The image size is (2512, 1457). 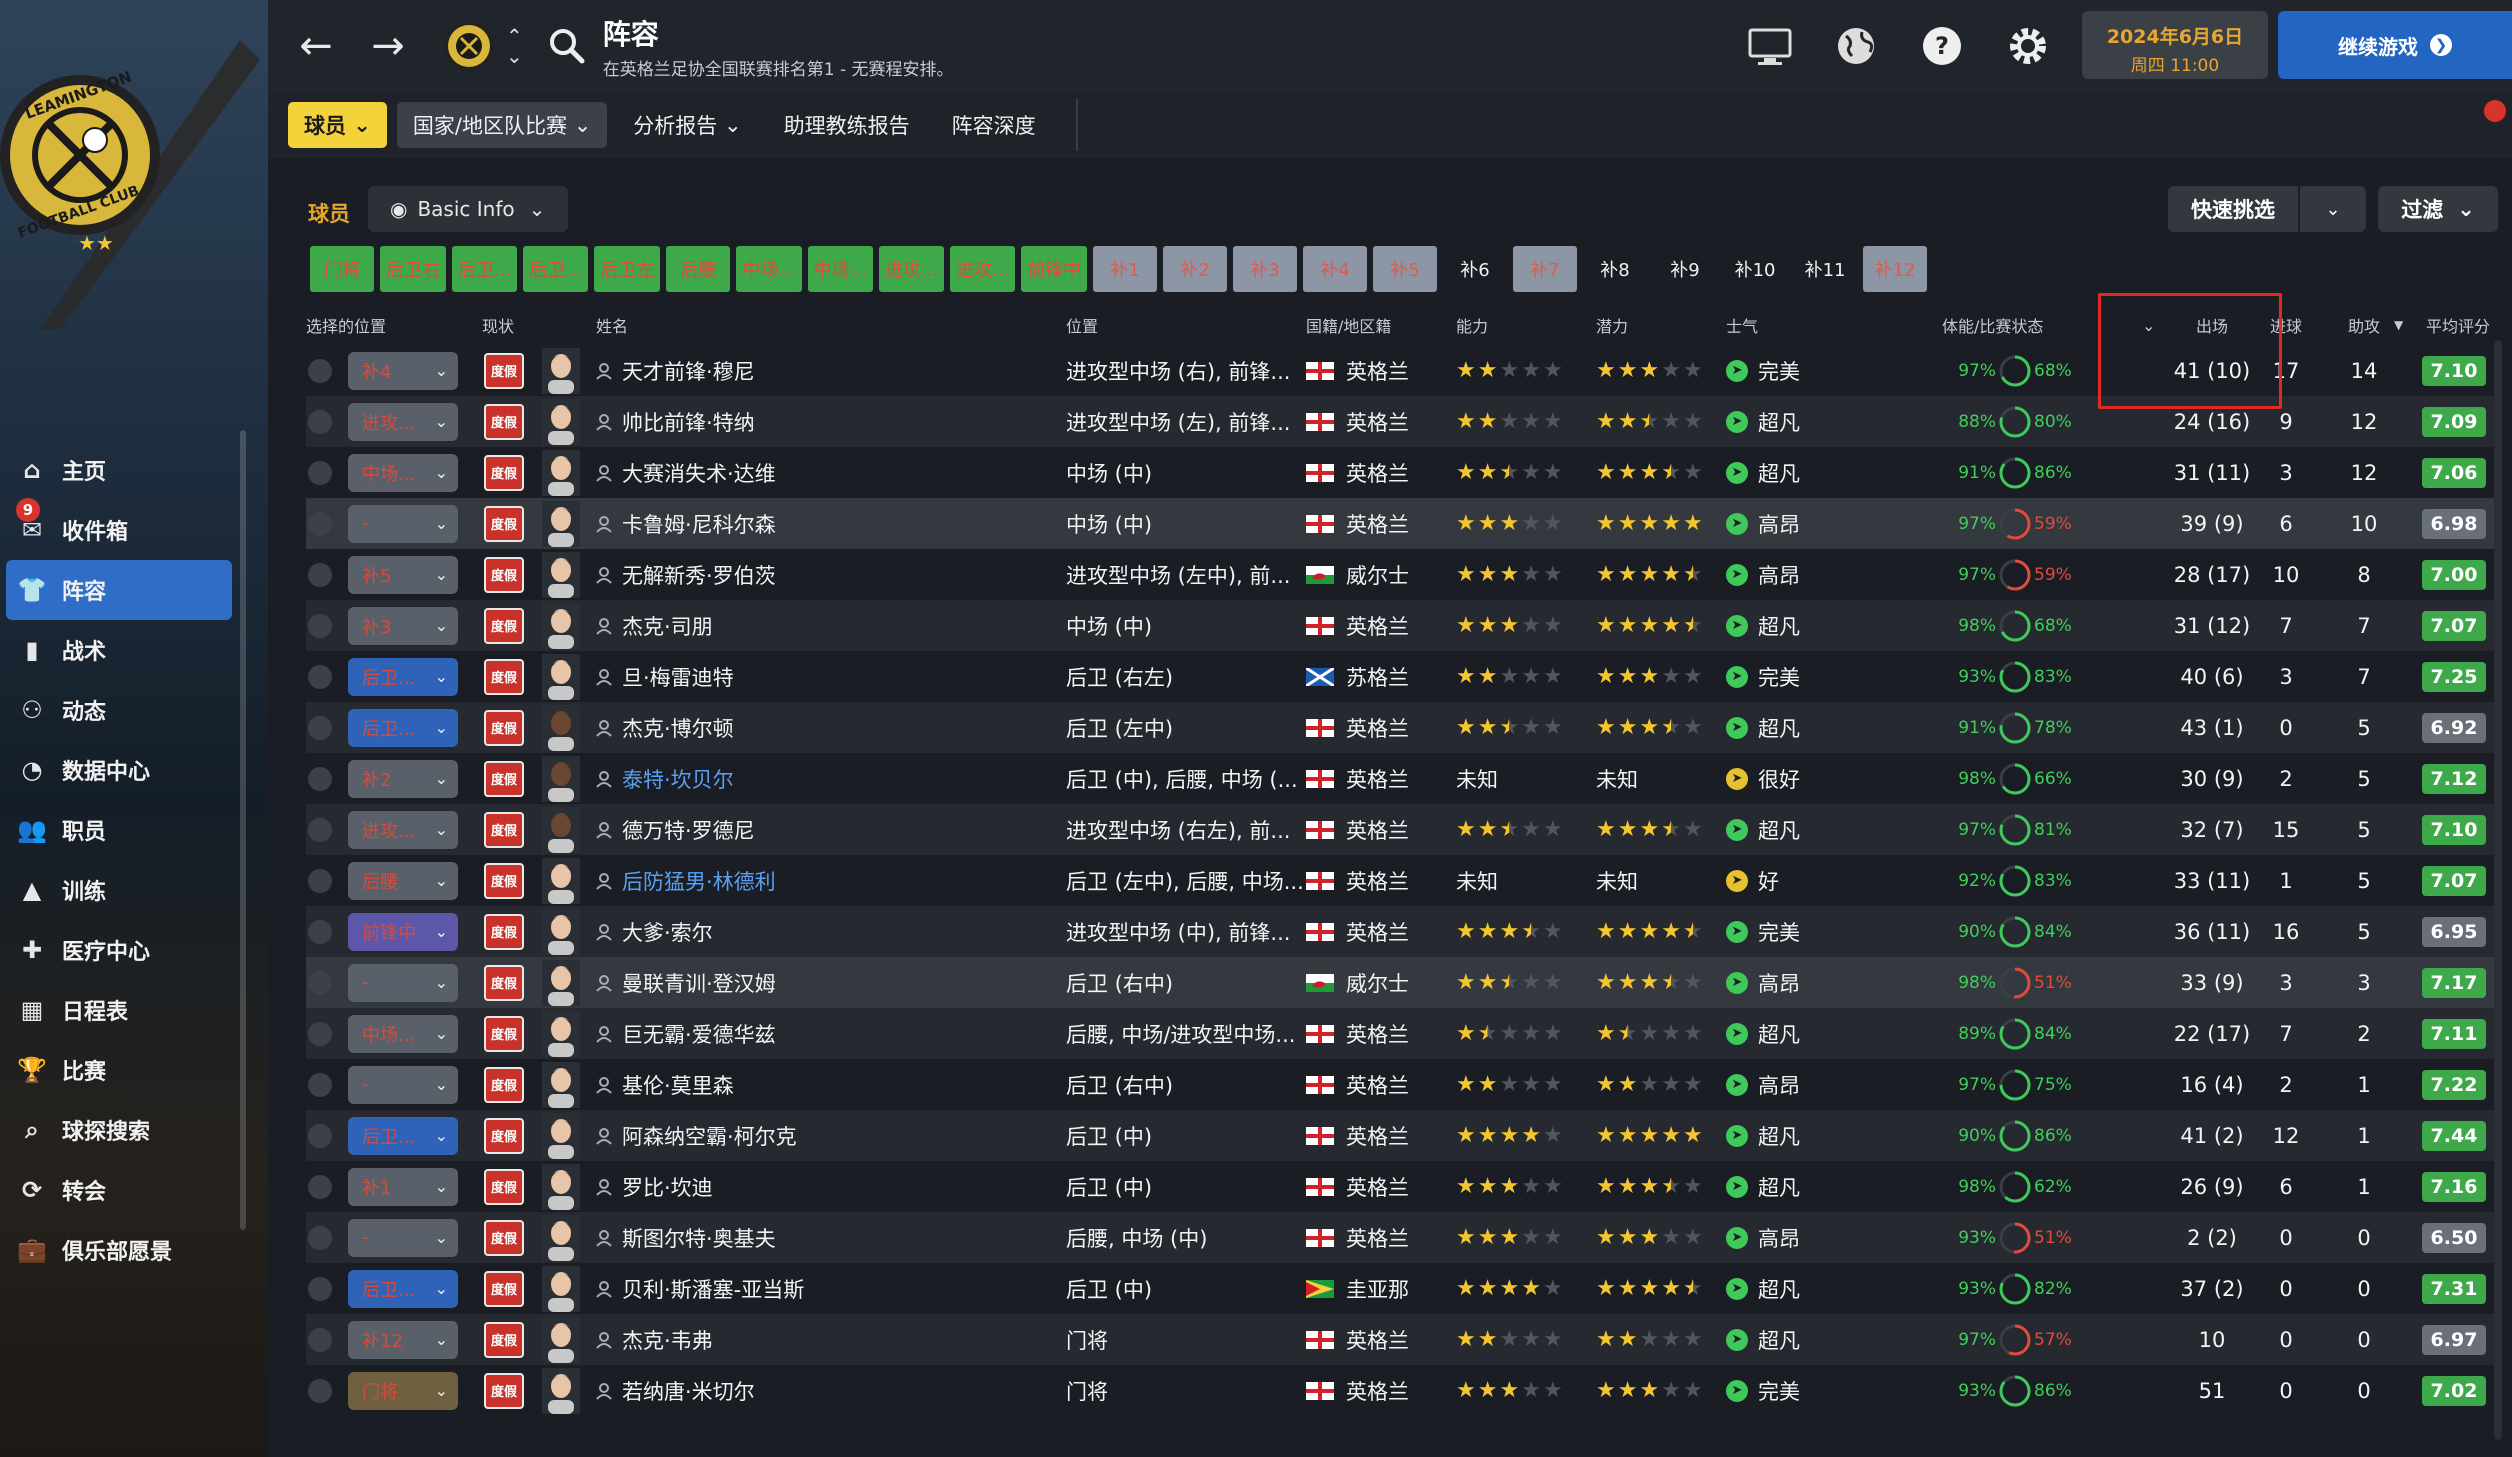 What do you see at coordinates (388, 46) in the screenshot?
I see `forward-arrow-icon: →` at bounding box center [388, 46].